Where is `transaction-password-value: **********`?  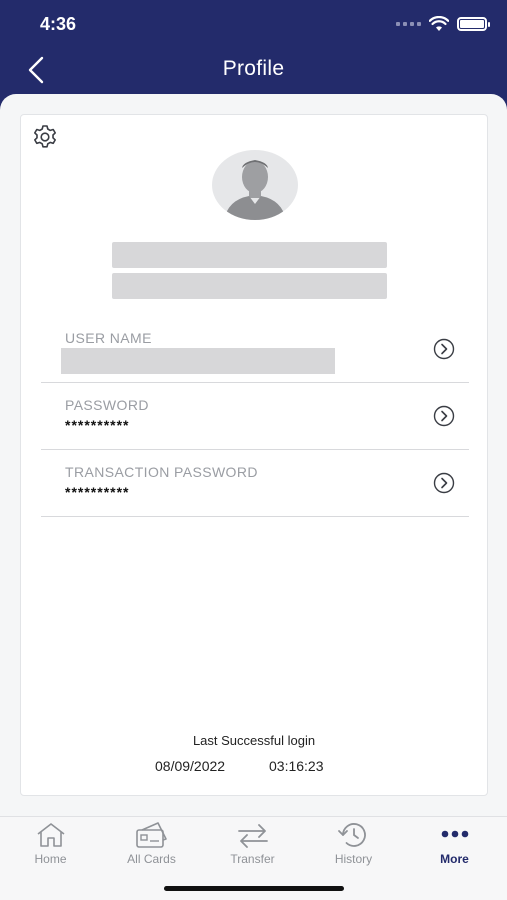 transaction-password-value: ********** is located at coordinates (97, 492).